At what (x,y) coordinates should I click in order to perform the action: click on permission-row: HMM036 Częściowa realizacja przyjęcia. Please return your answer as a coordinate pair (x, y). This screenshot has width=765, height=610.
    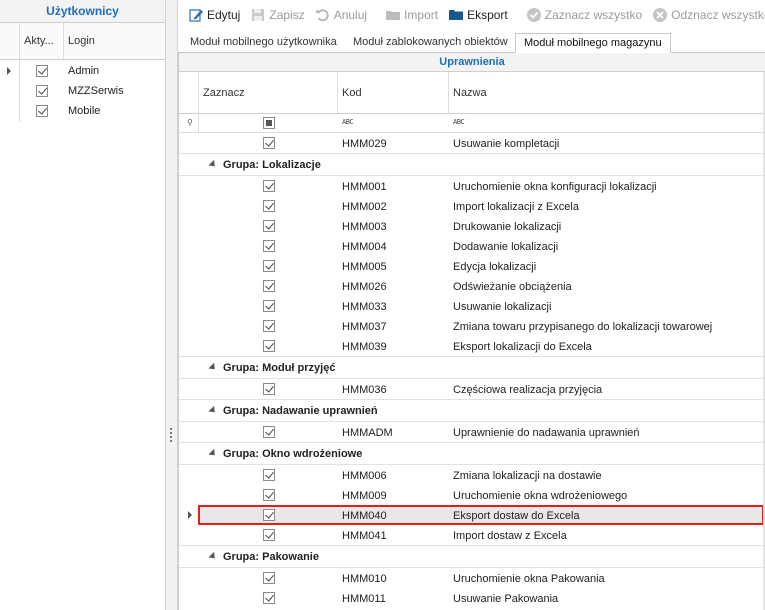
    Looking at the image, I should click on (472, 389).